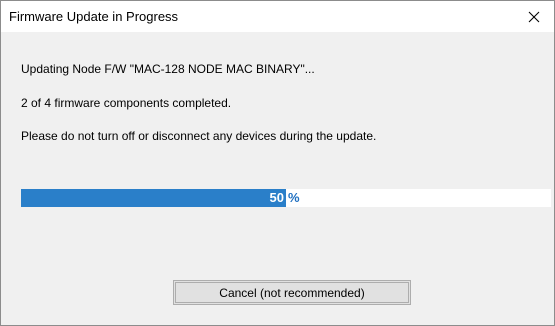 This screenshot has height=326, width=555. Describe the element at coordinates (294, 197) in the screenshot. I see `progress-percent-unit: %` at that location.